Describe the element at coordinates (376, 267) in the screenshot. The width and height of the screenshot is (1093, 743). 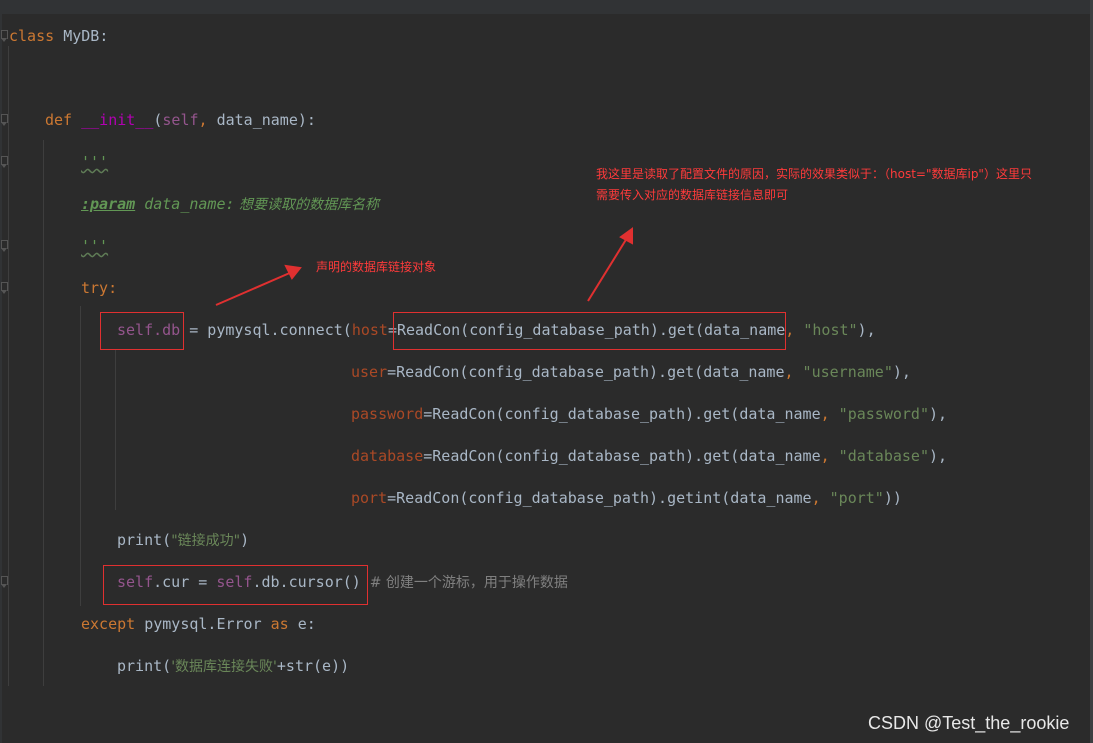
I see `note-self-db: 声明的数据库链接对象` at that location.